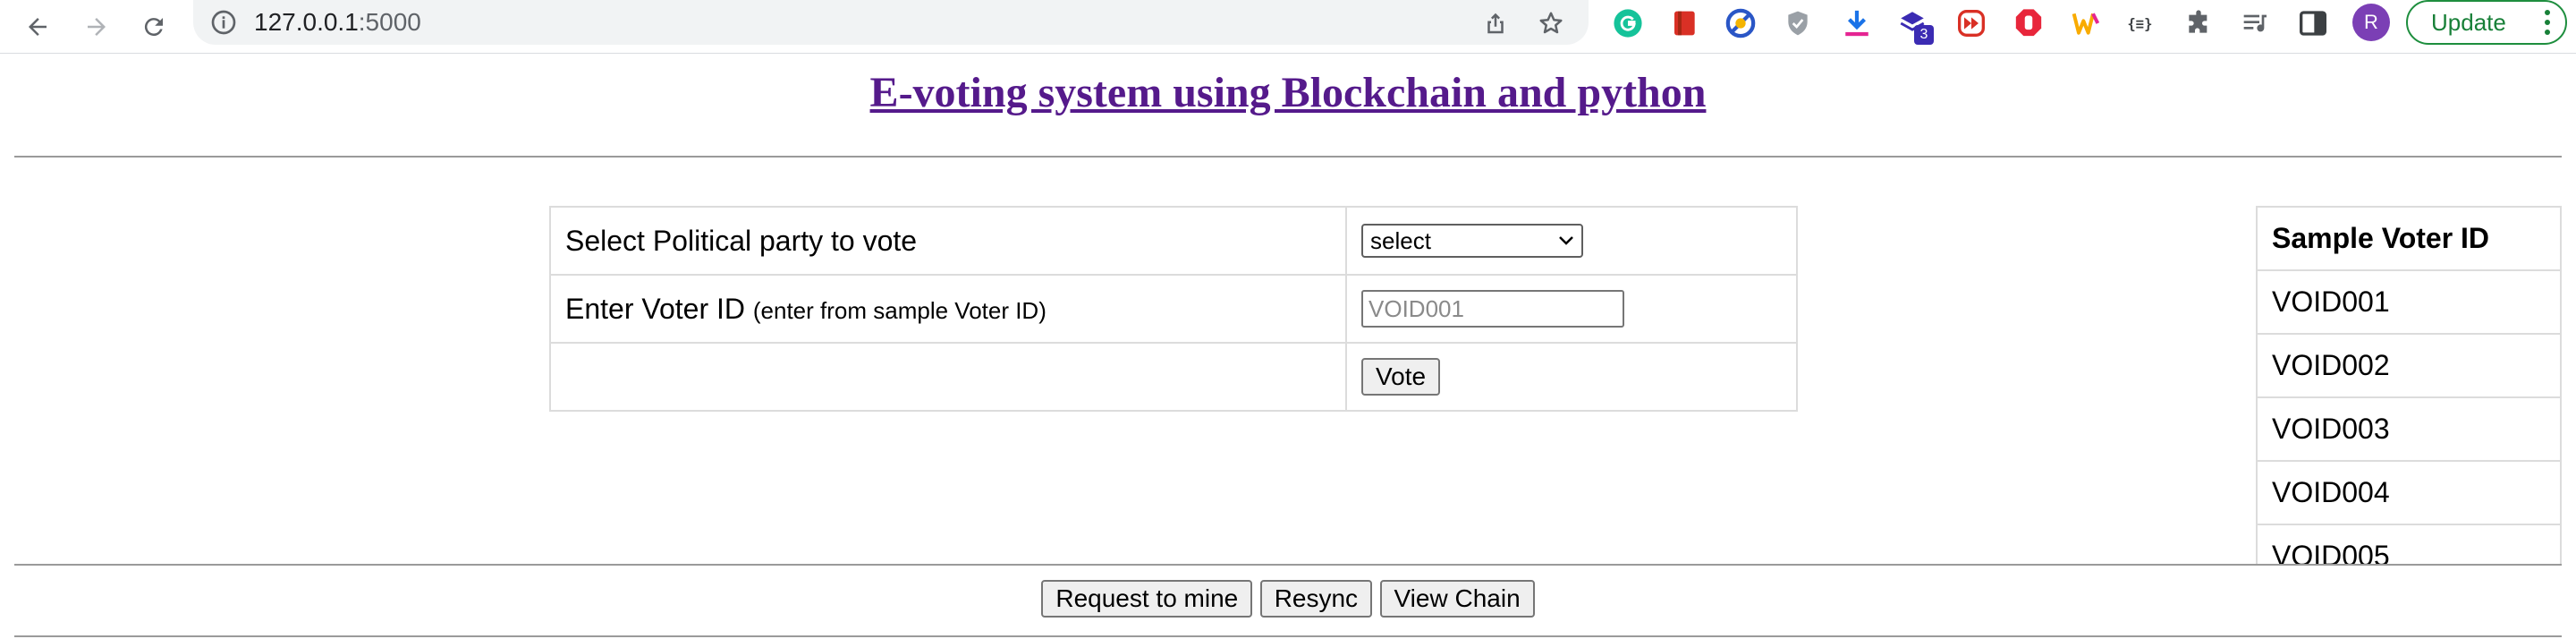  I want to click on forward-button, so click(96, 26).